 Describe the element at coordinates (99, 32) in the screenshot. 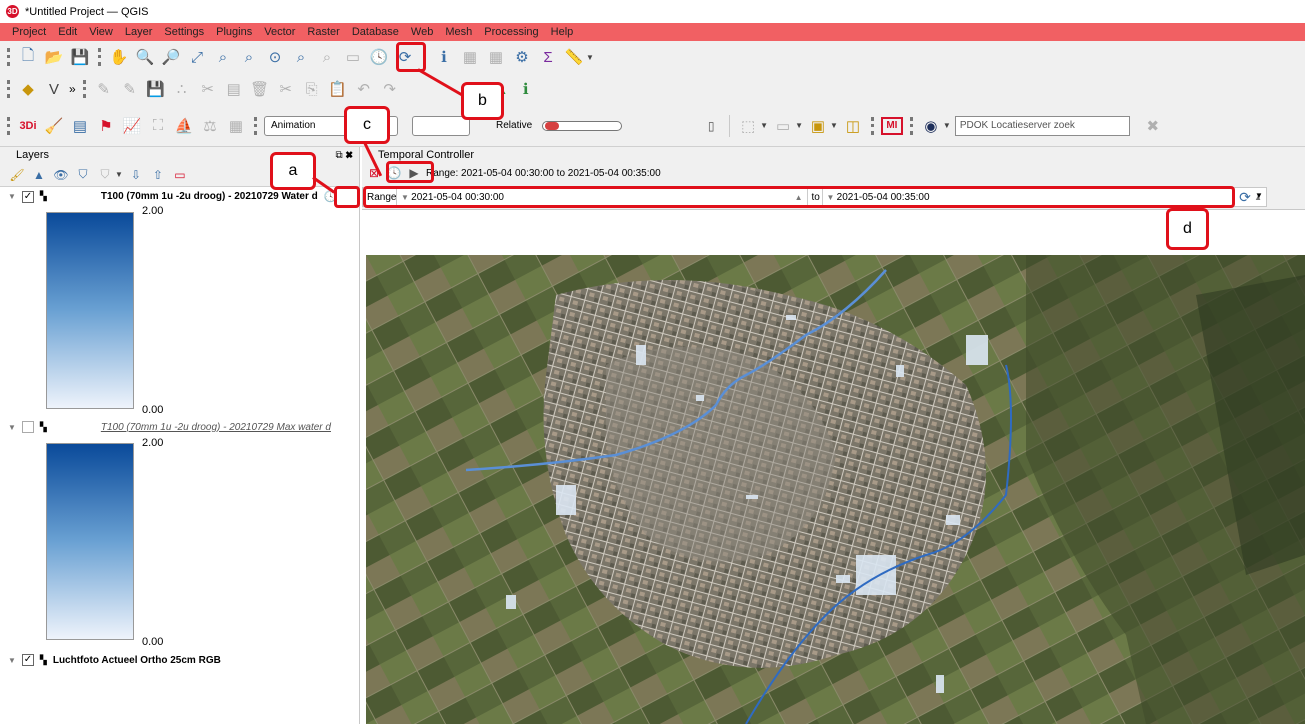

I see `menu-view: View` at that location.